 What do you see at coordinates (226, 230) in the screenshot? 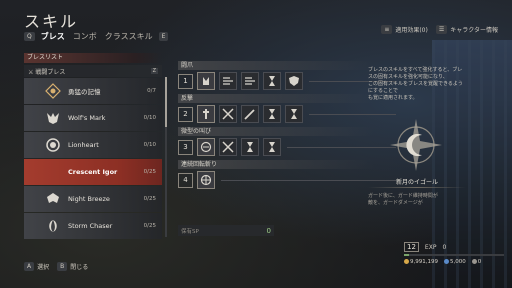
I see `sp-counter: 保有SP 0` at bounding box center [226, 230].